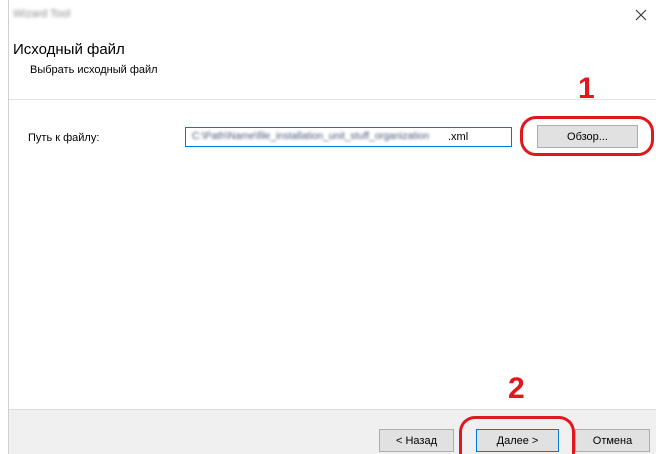 This screenshot has height=454, width=656. I want to click on wizard-header: Исходный файл Выбрать исходный файл, so click(332, 65).